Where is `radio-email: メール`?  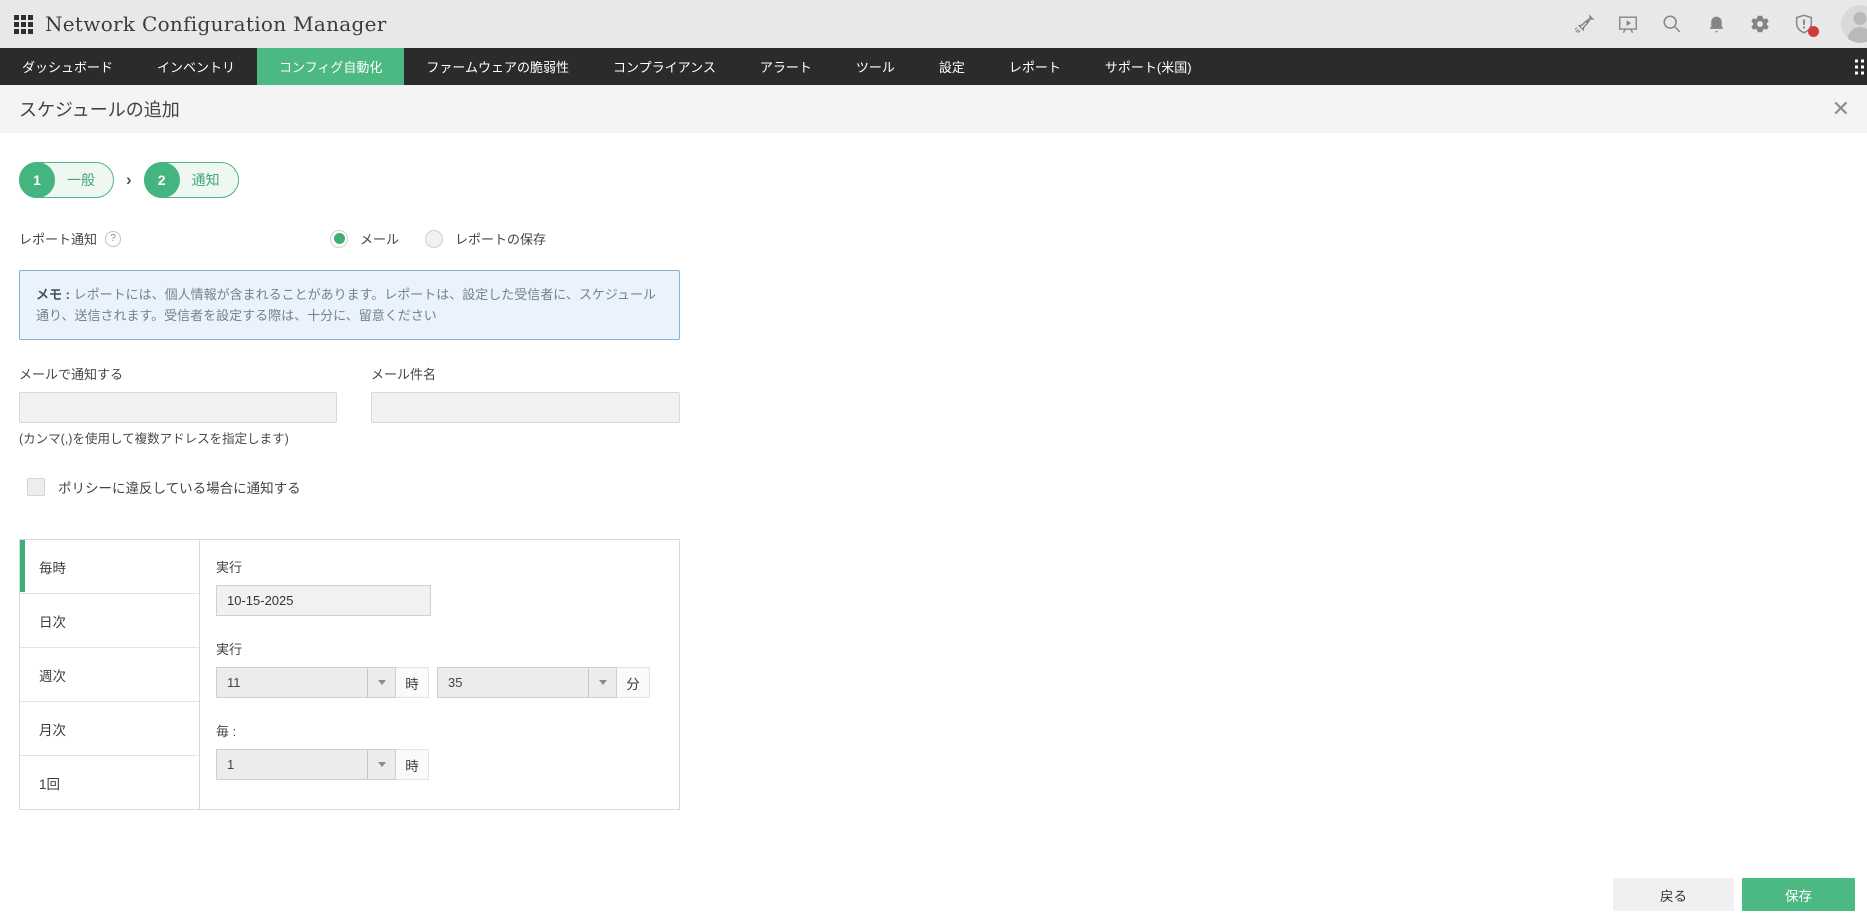
radio-email: メール is located at coordinates (364, 238).